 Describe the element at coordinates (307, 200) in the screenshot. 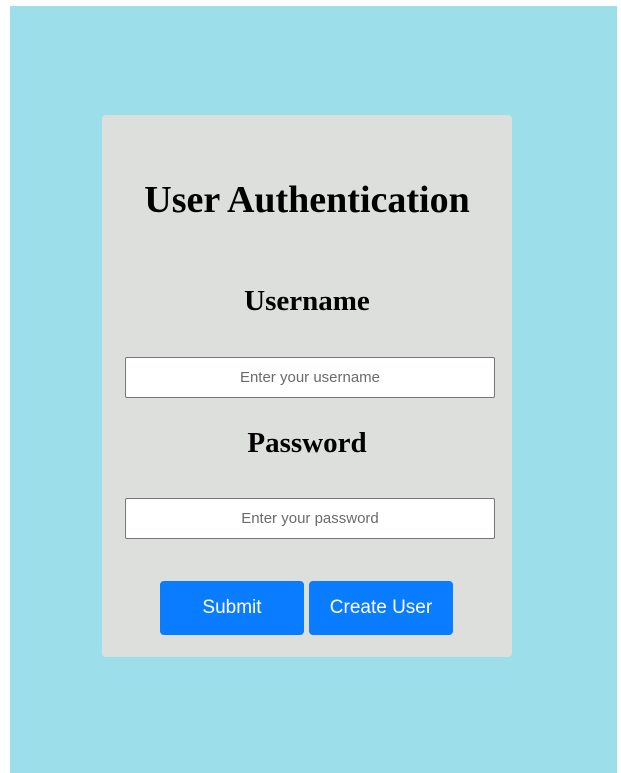

I see `page-title: User Authentication` at that location.